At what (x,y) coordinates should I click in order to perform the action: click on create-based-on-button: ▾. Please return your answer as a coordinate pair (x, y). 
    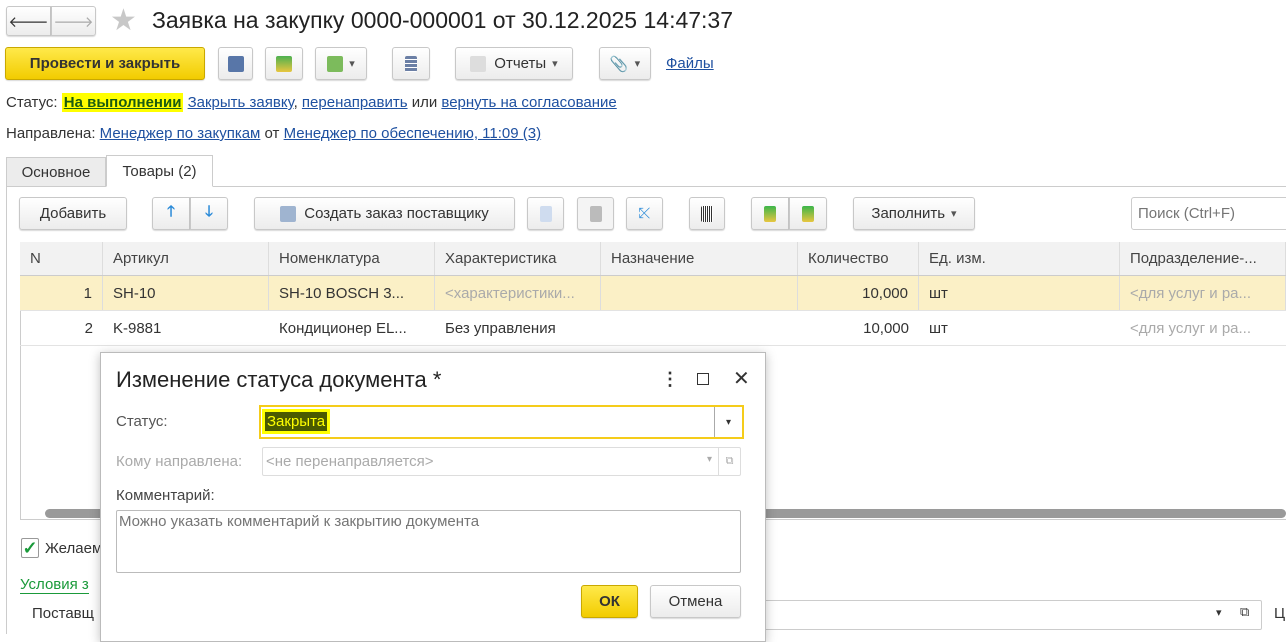
    Looking at the image, I should click on (341, 63).